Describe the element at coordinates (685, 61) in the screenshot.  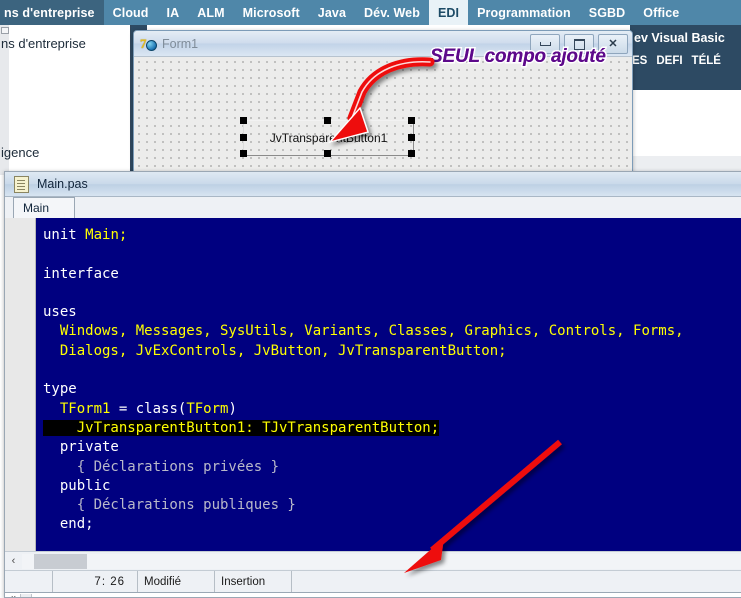
I see `right-nav-bar-secondary: ES DEFI TÉLÉ` at that location.